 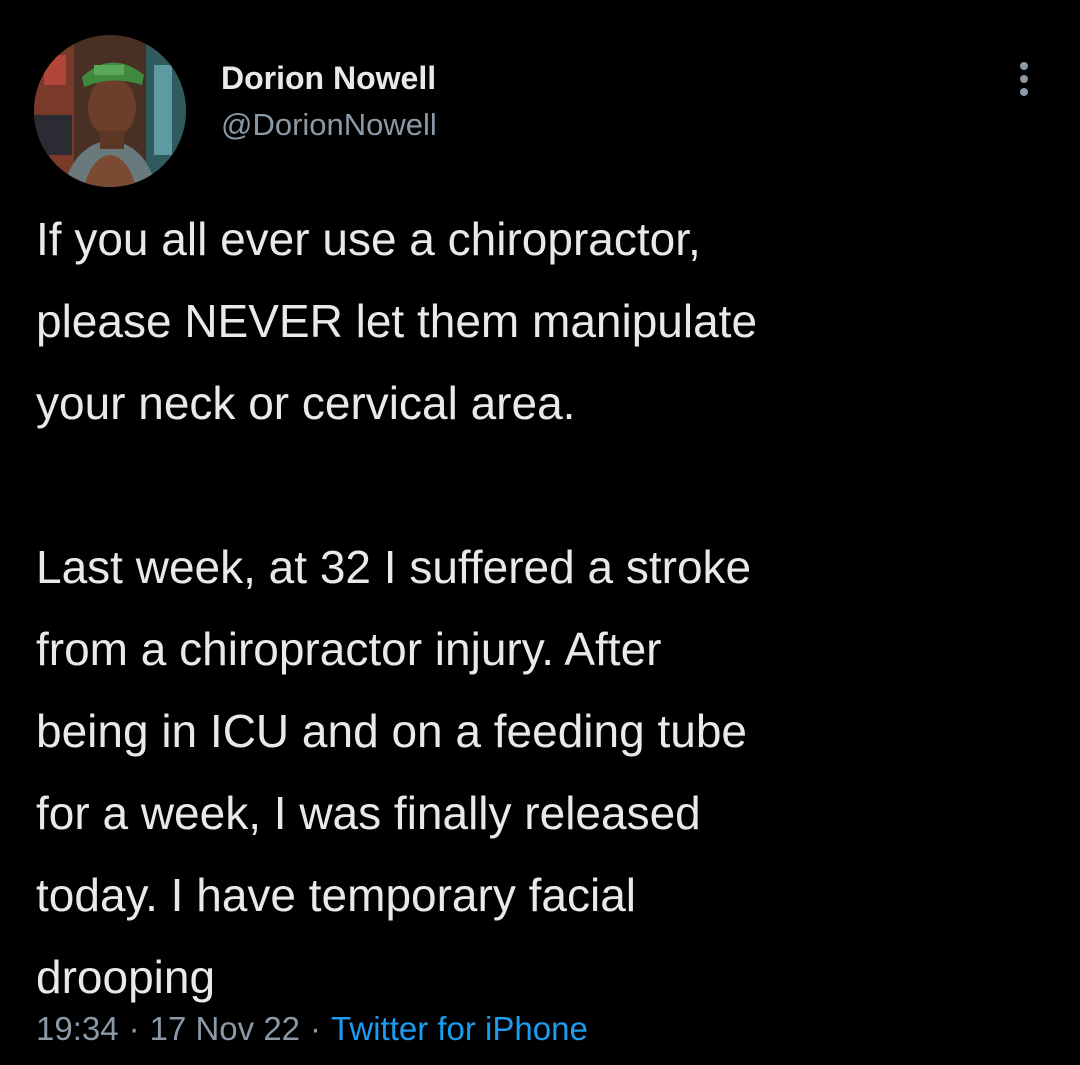 I want to click on avatar-photo, so click(x=110, y=111).